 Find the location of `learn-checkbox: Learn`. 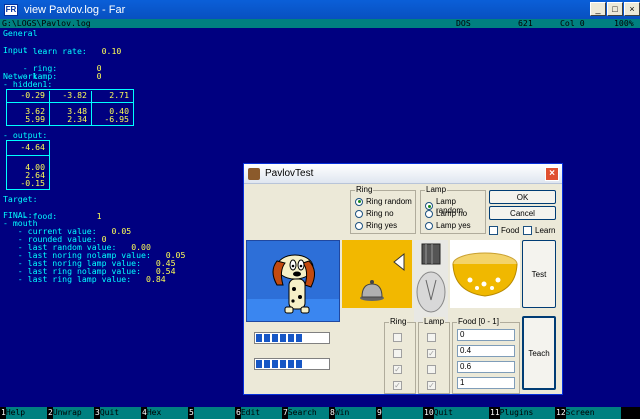

learn-checkbox: Learn is located at coordinates (539, 230).